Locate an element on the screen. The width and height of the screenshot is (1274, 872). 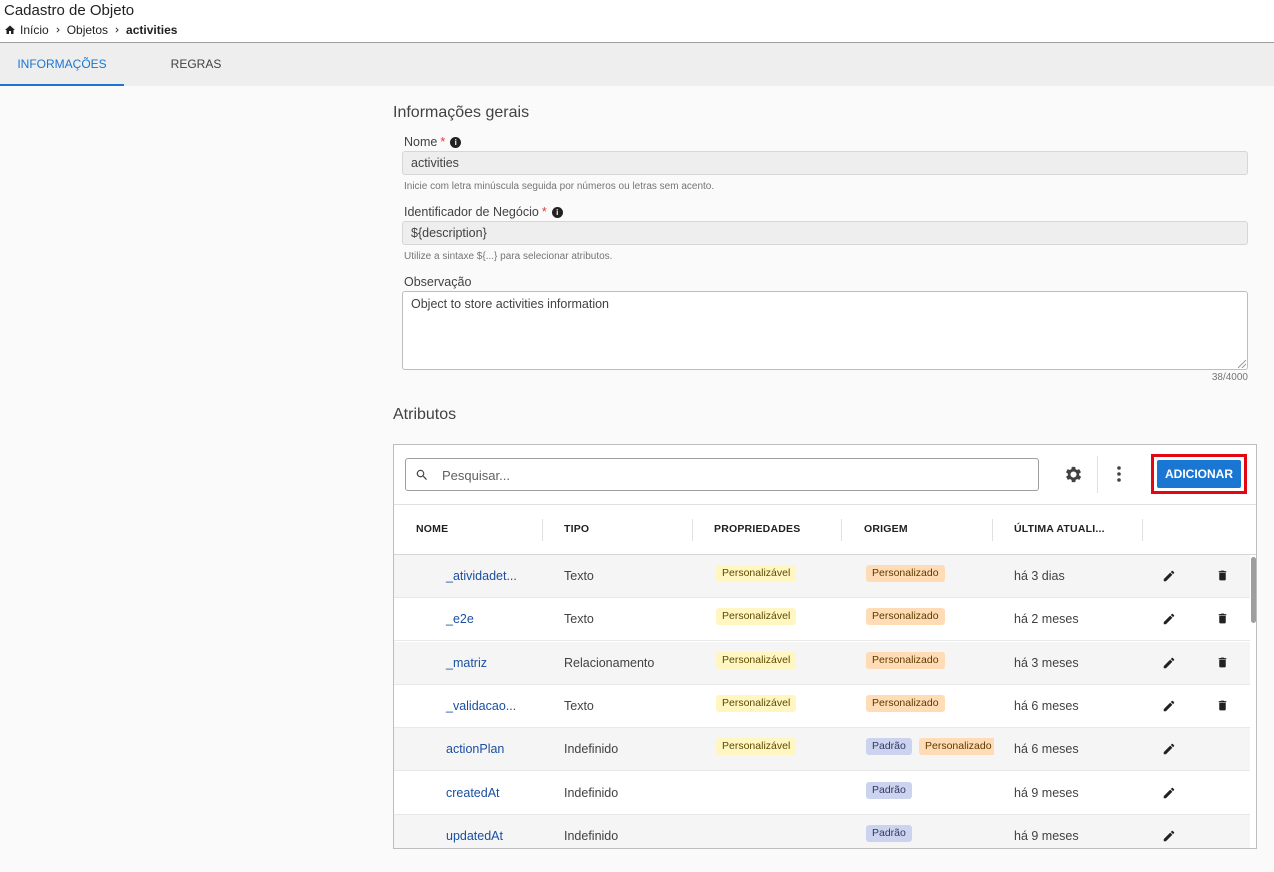
search-input is located at coordinates (732, 475).